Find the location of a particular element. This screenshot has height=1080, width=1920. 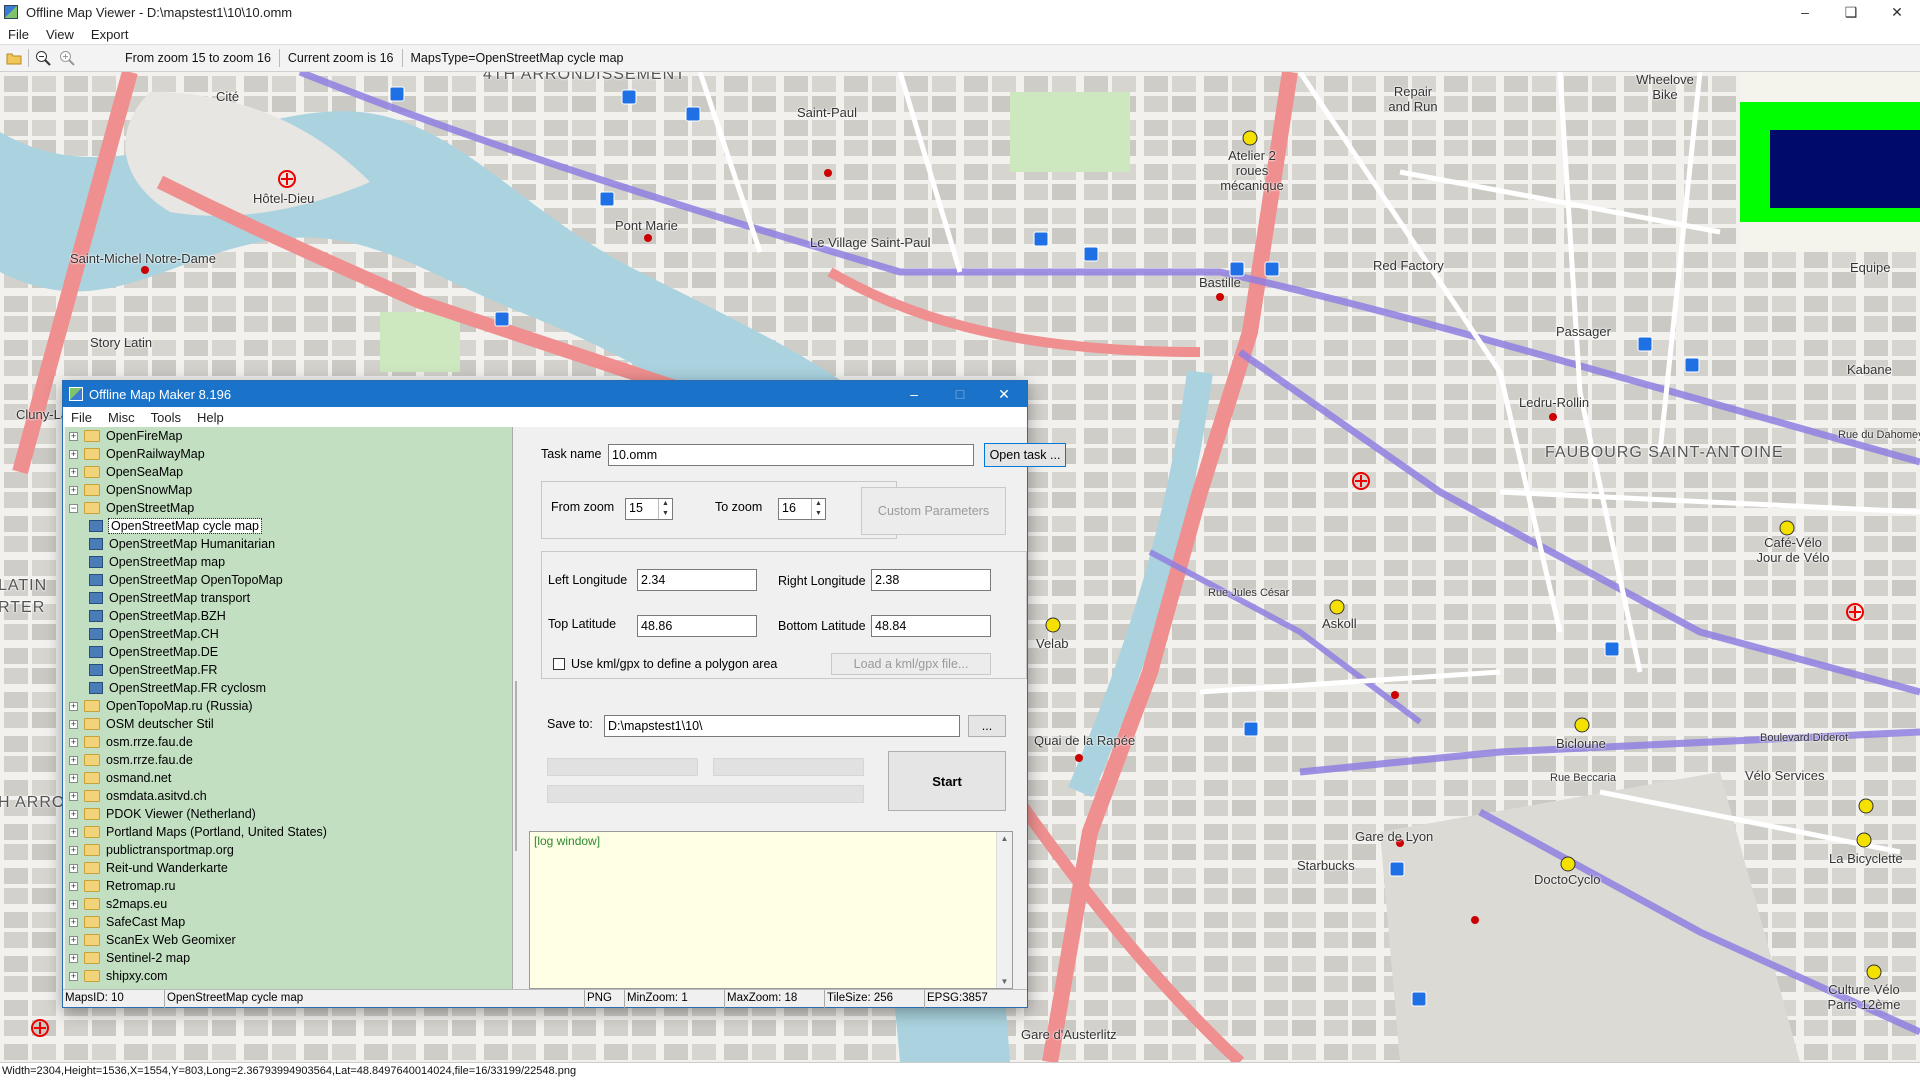

tree-folder-item: + s2maps.eu is located at coordinates (118, 904).